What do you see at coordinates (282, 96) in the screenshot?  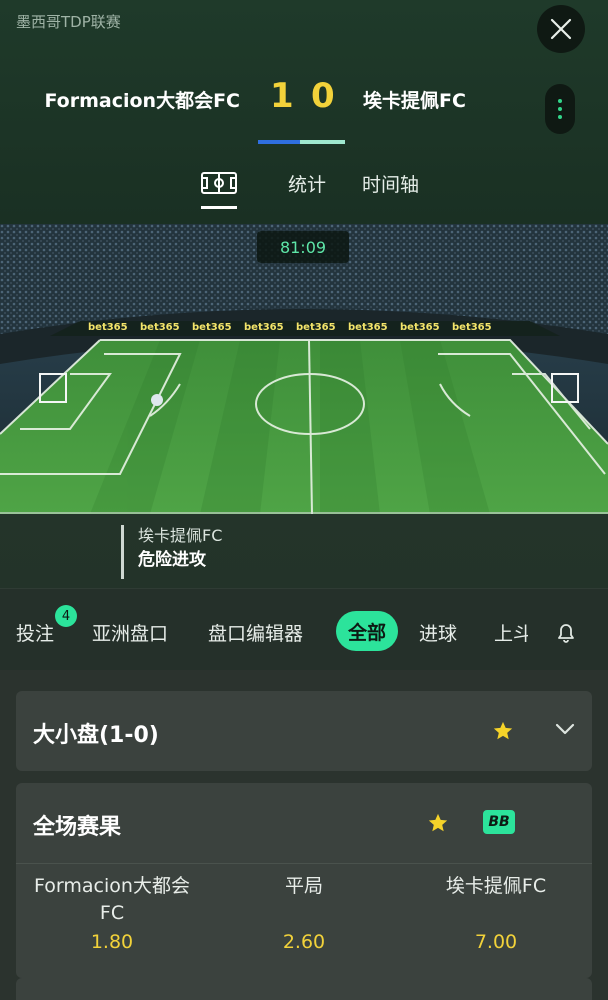 I see `home-score: 1` at bounding box center [282, 96].